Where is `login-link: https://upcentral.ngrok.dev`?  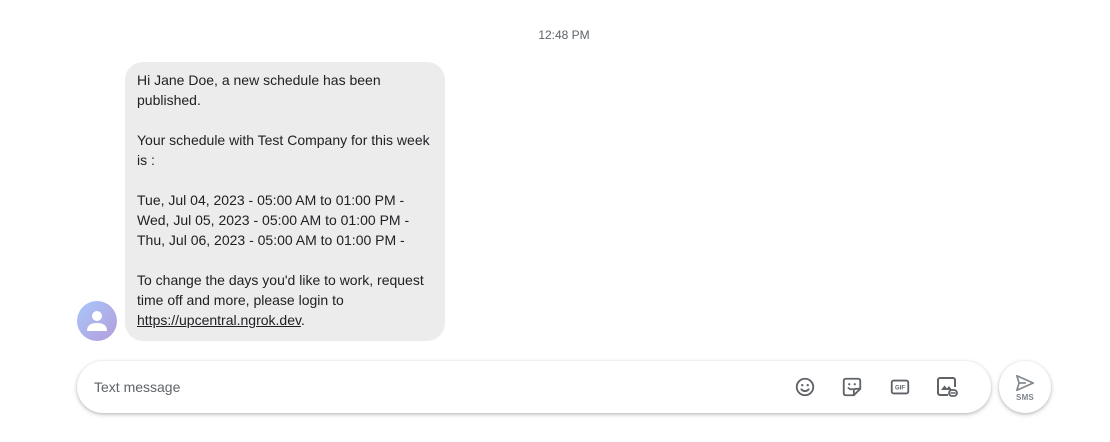 login-link: https://upcentral.ngrok.dev is located at coordinates (219, 320).